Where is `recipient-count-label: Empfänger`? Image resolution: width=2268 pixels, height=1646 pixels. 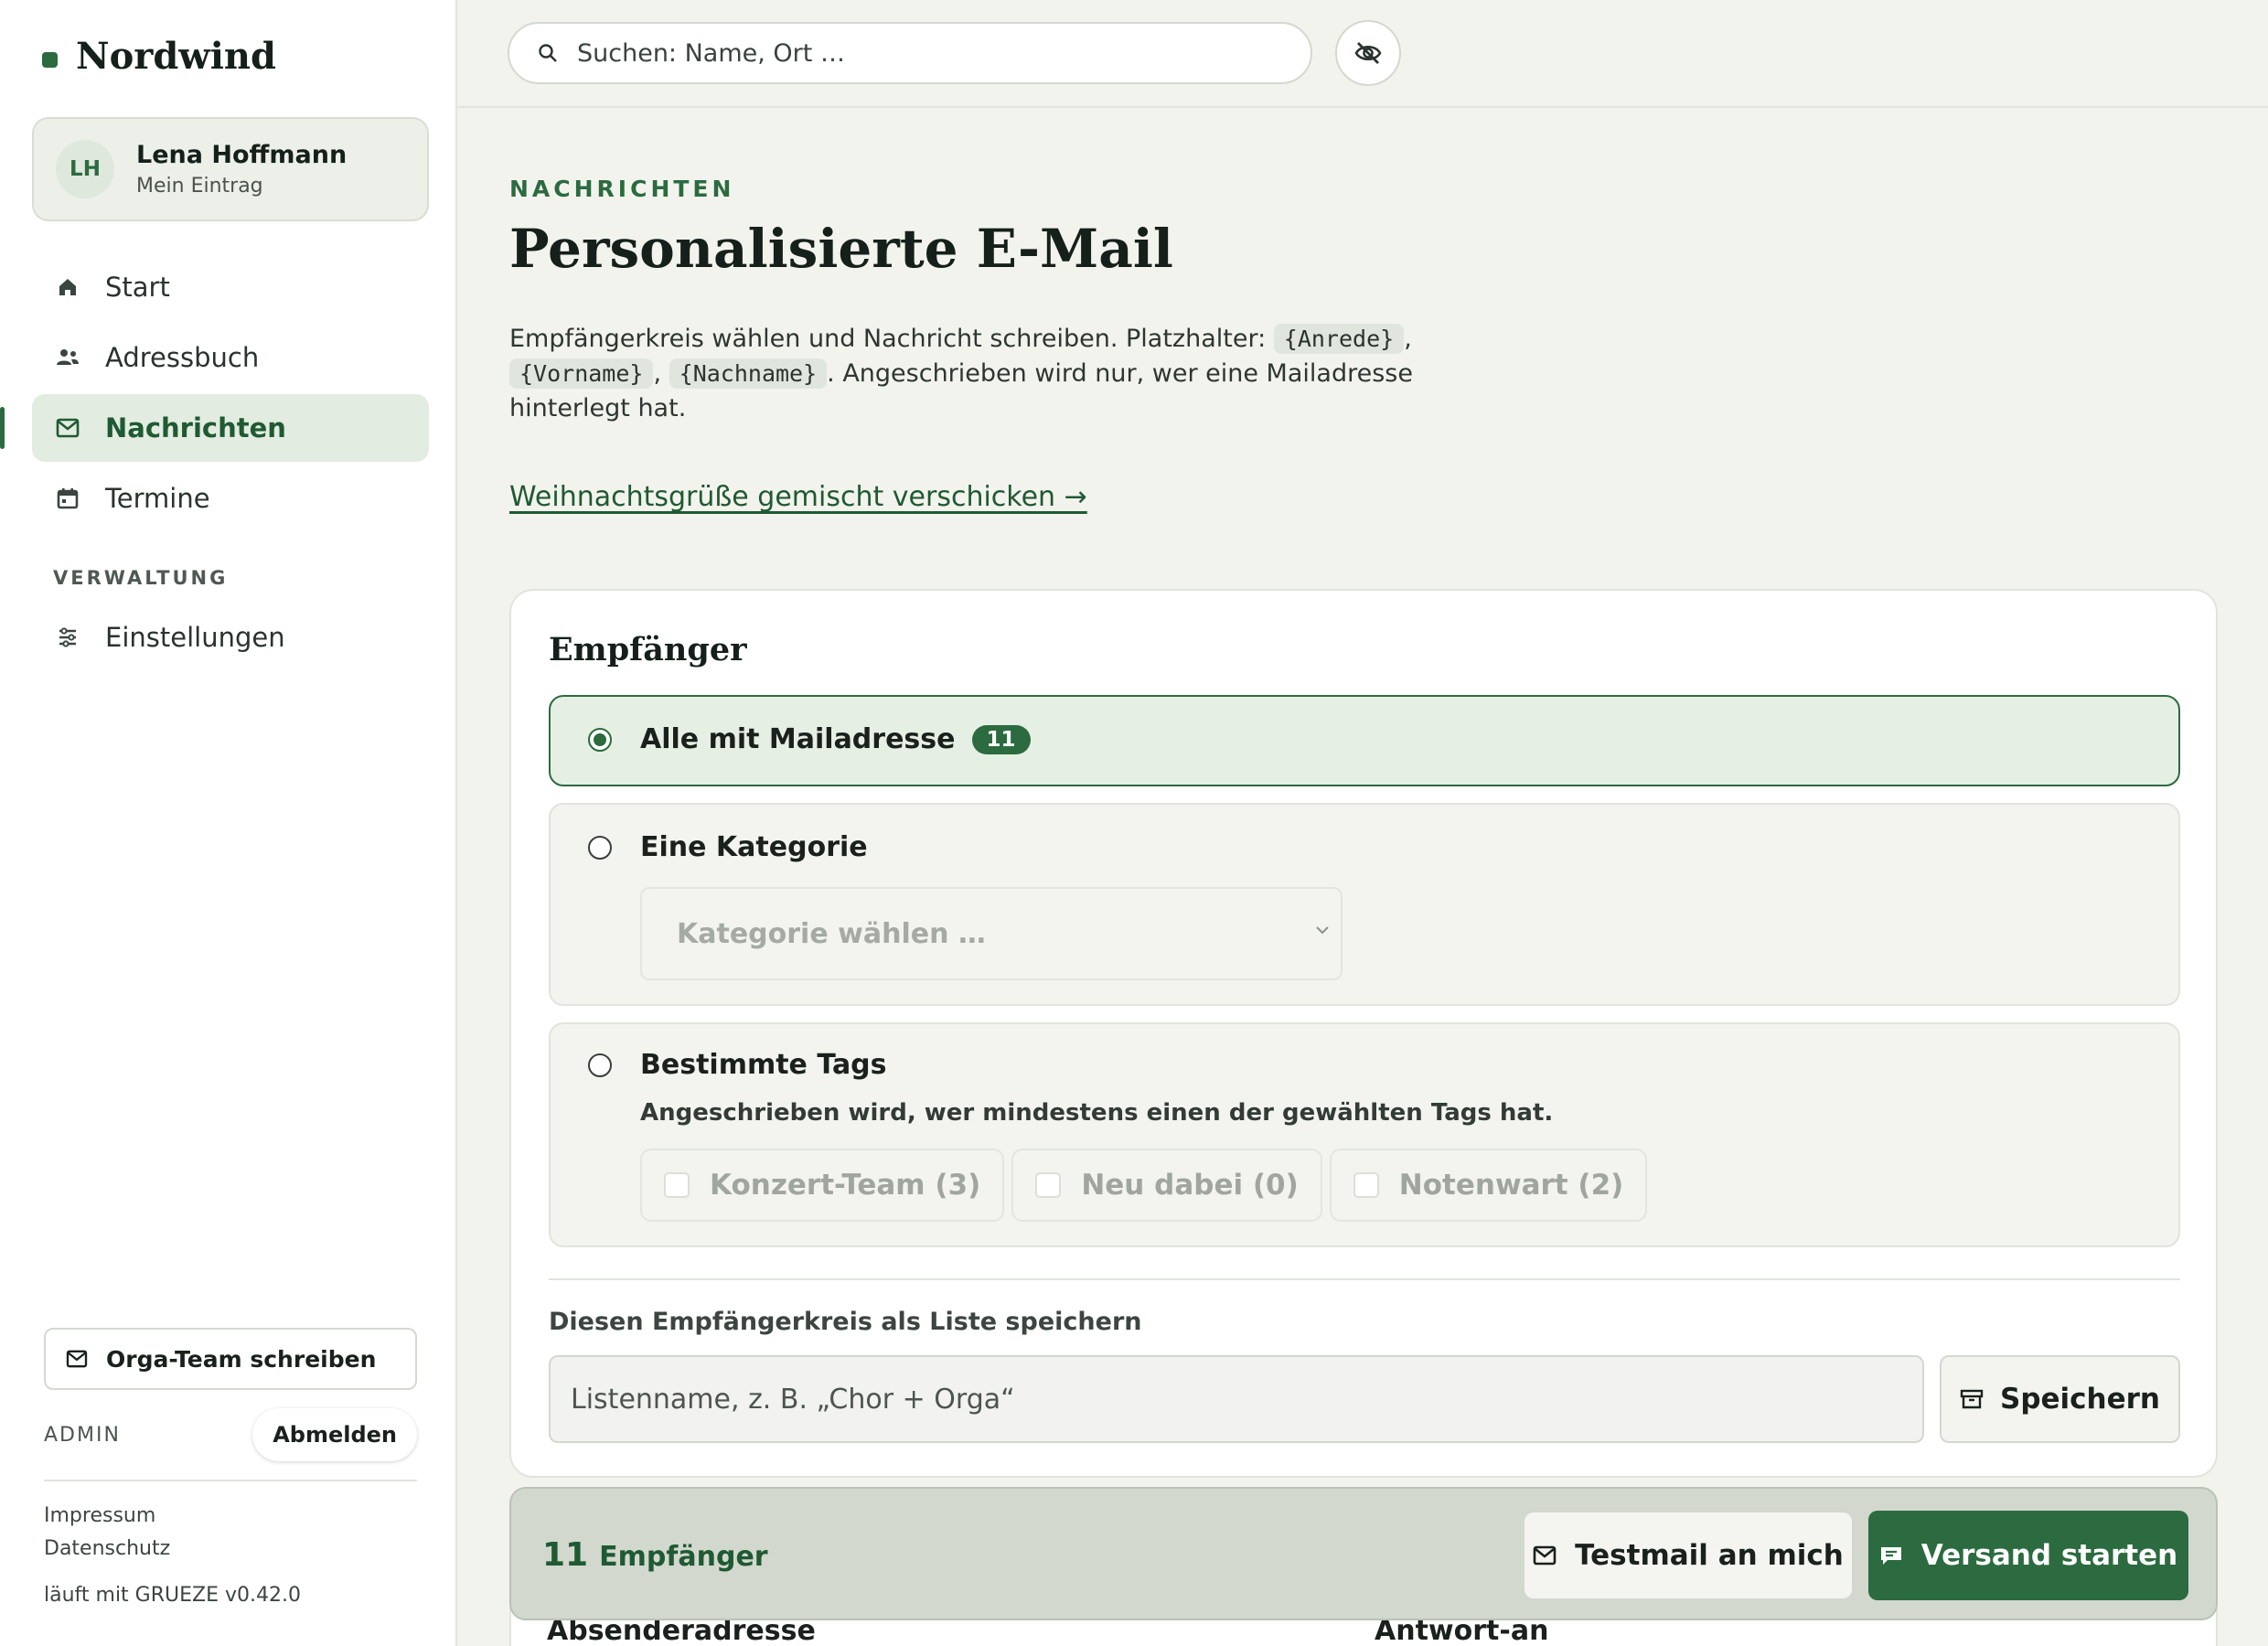
recipient-count-label: Empfänger is located at coordinates (683, 1557).